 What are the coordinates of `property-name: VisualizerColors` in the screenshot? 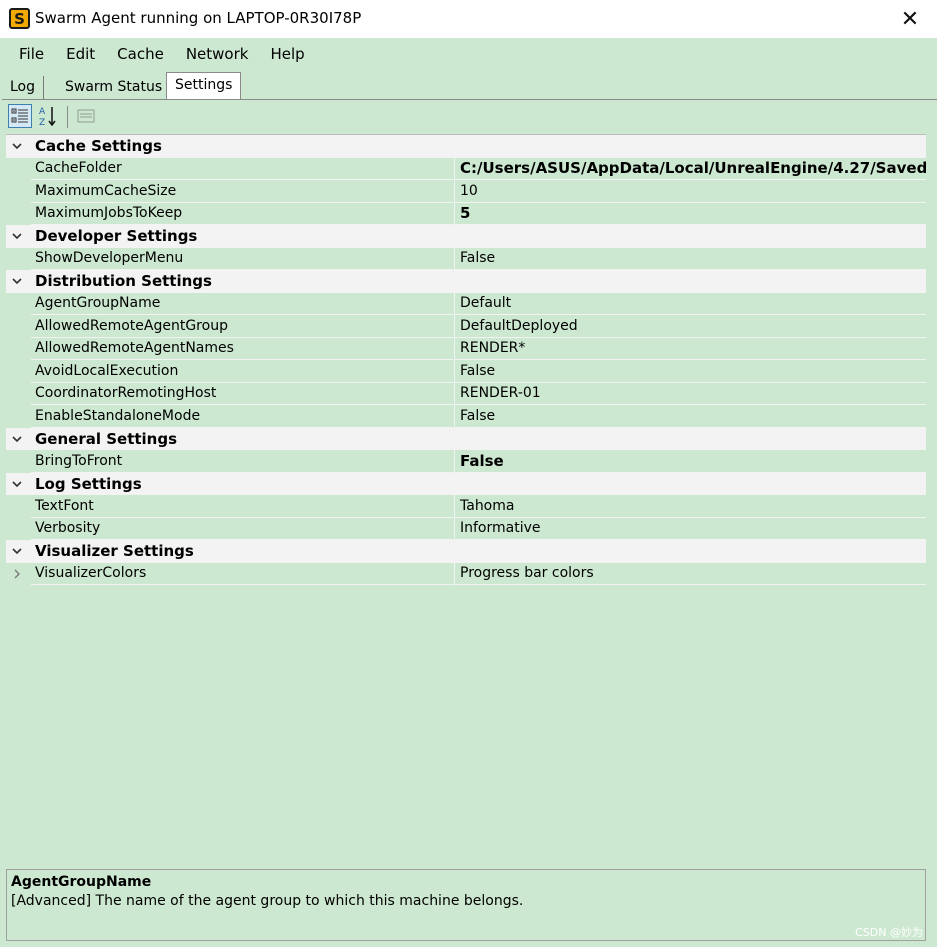 It's located at (242, 573).